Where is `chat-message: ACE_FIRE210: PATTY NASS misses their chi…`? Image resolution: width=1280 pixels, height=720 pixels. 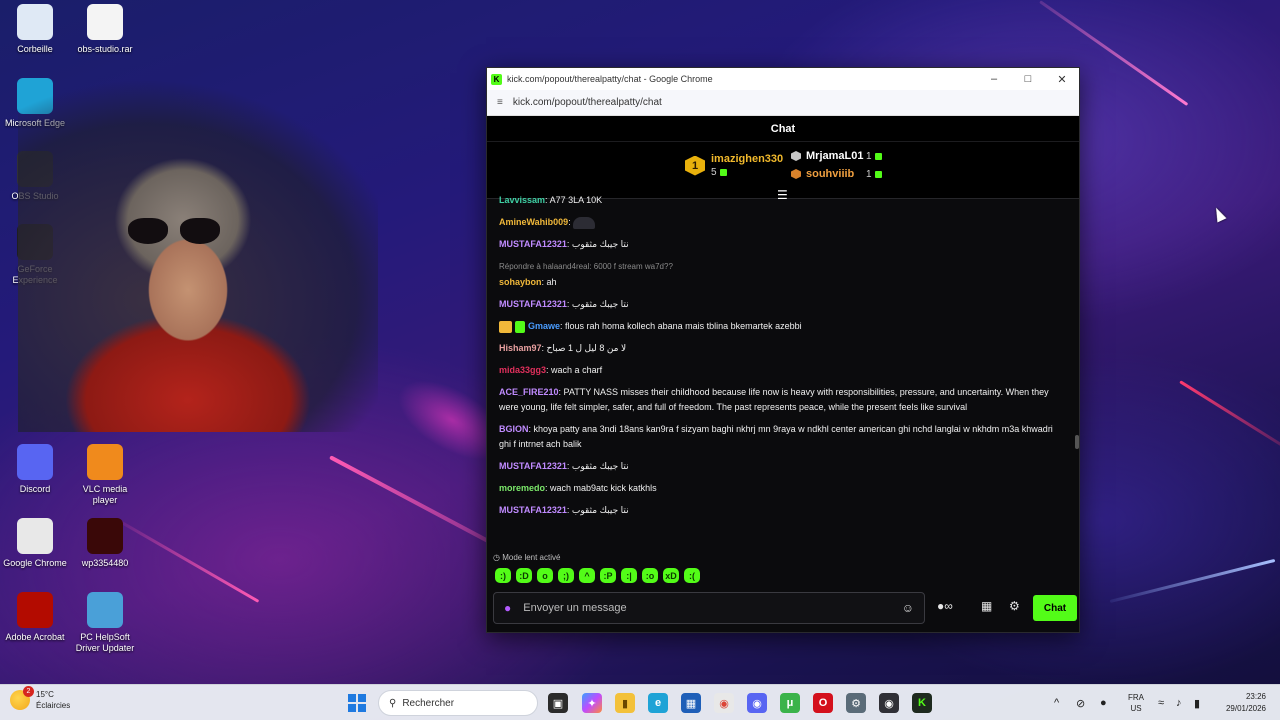 chat-message: ACE_FIRE210: PATTY NASS misses their chi… is located at coordinates (783, 400).